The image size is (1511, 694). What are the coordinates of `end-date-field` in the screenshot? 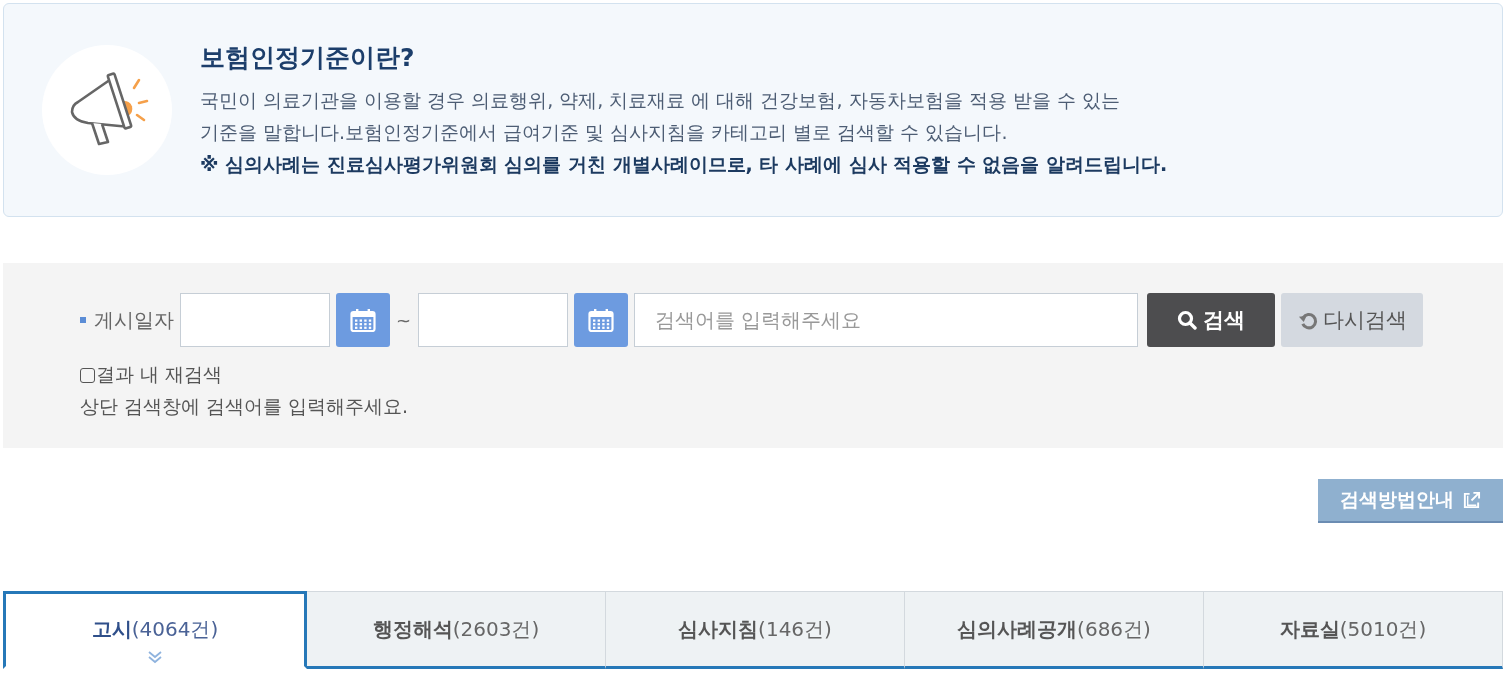 It's located at (493, 320).